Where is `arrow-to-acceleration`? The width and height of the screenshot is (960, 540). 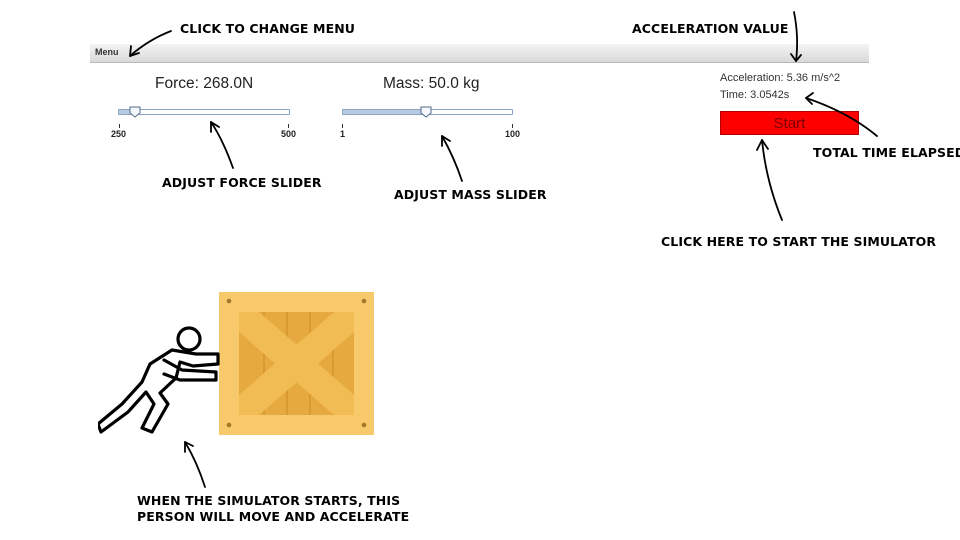
arrow-to-acceleration is located at coordinates (796, 36).